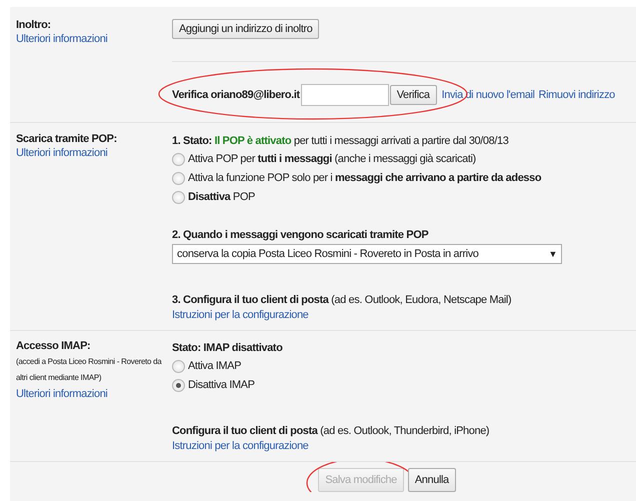 Image resolution: width=636 pixels, height=501 pixels. What do you see at coordinates (33, 25) in the screenshot?
I see `section-title: Inoltro:` at bounding box center [33, 25].